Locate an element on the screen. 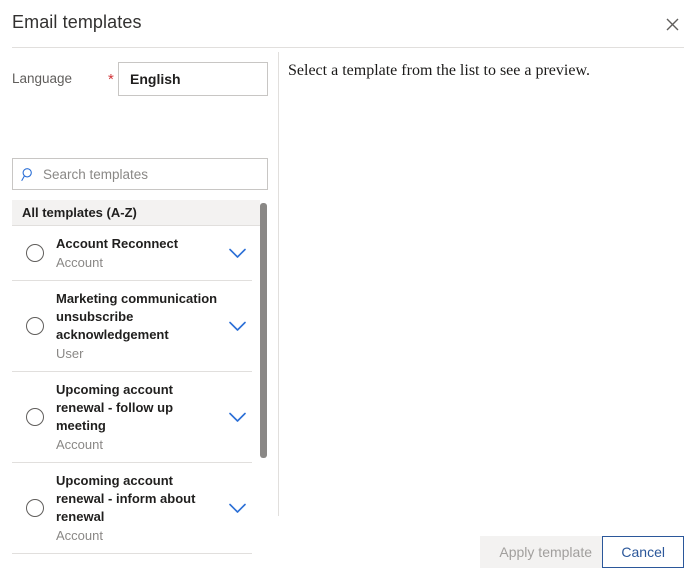 The width and height of the screenshot is (694, 584). search-icon is located at coordinates (28, 174).